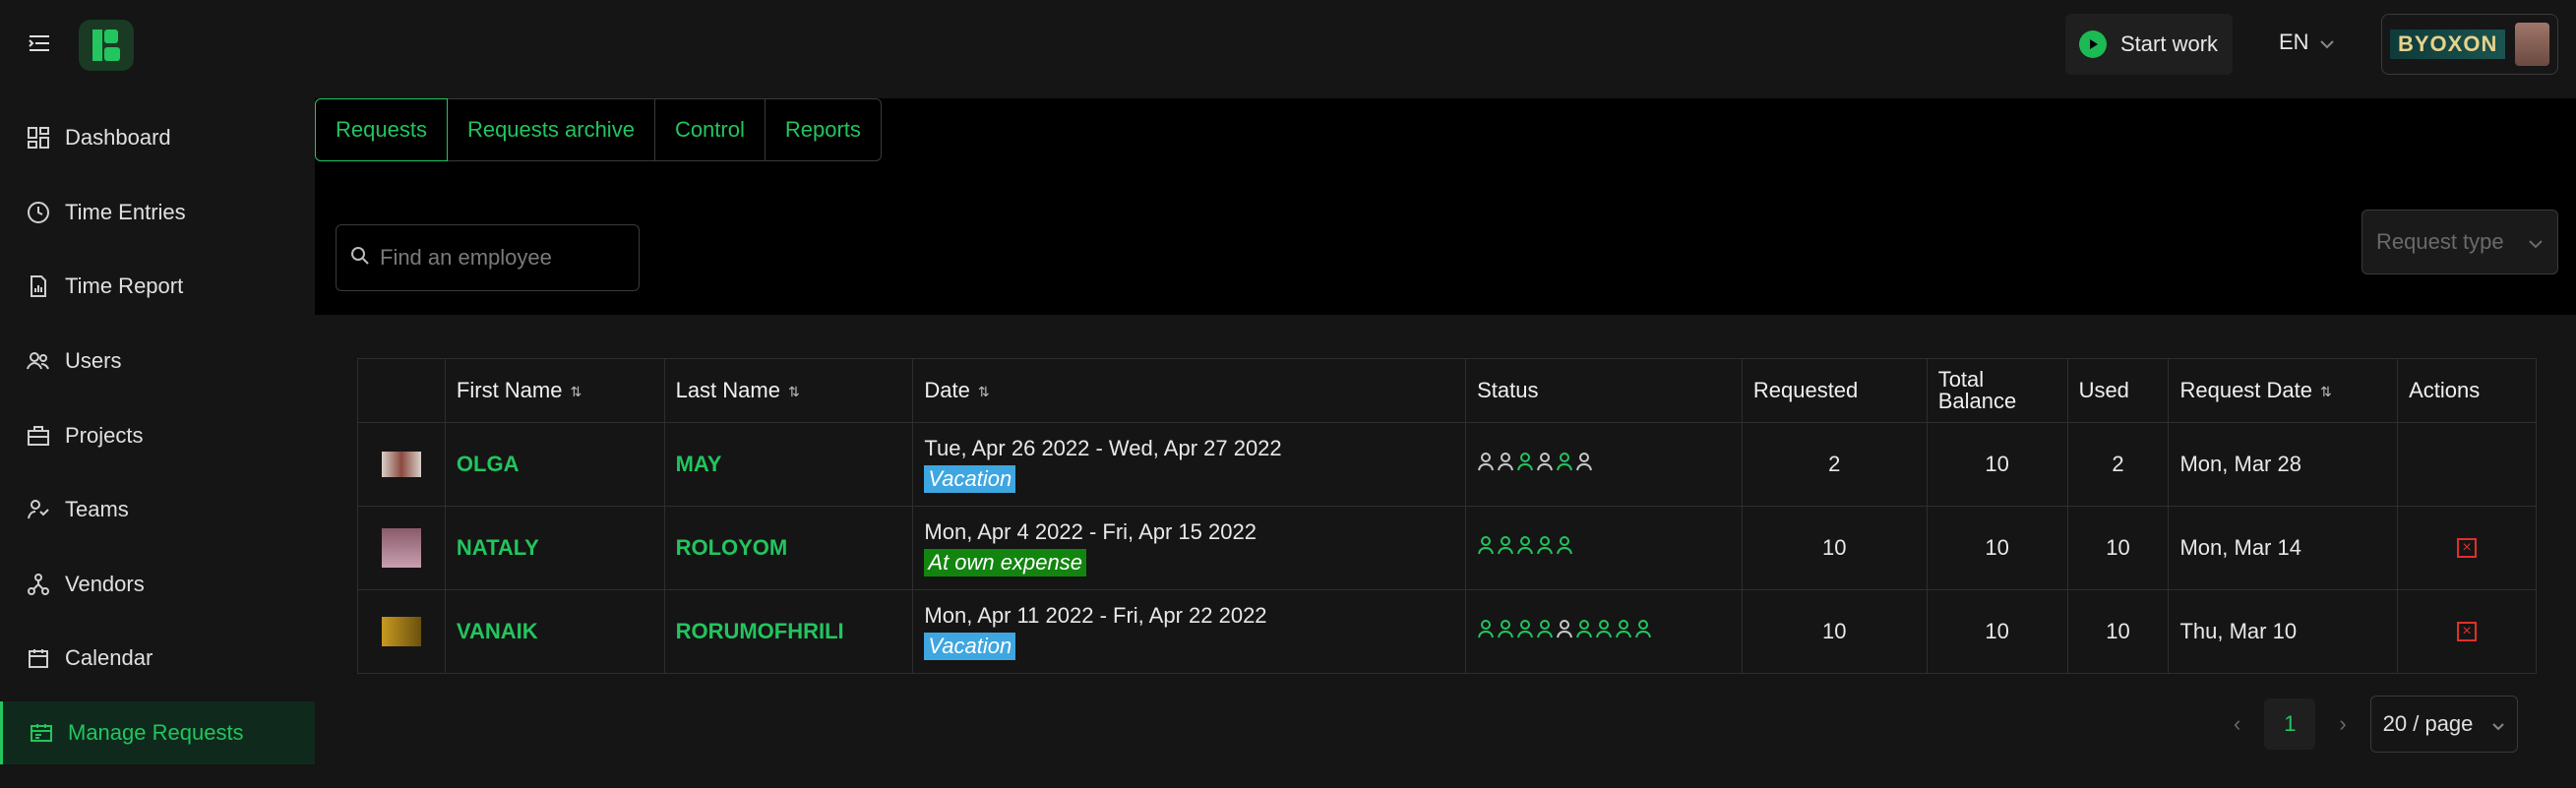 This screenshot has height=788, width=2576. Describe the element at coordinates (710, 129) in the screenshot. I see `tab-control: Control` at that location.